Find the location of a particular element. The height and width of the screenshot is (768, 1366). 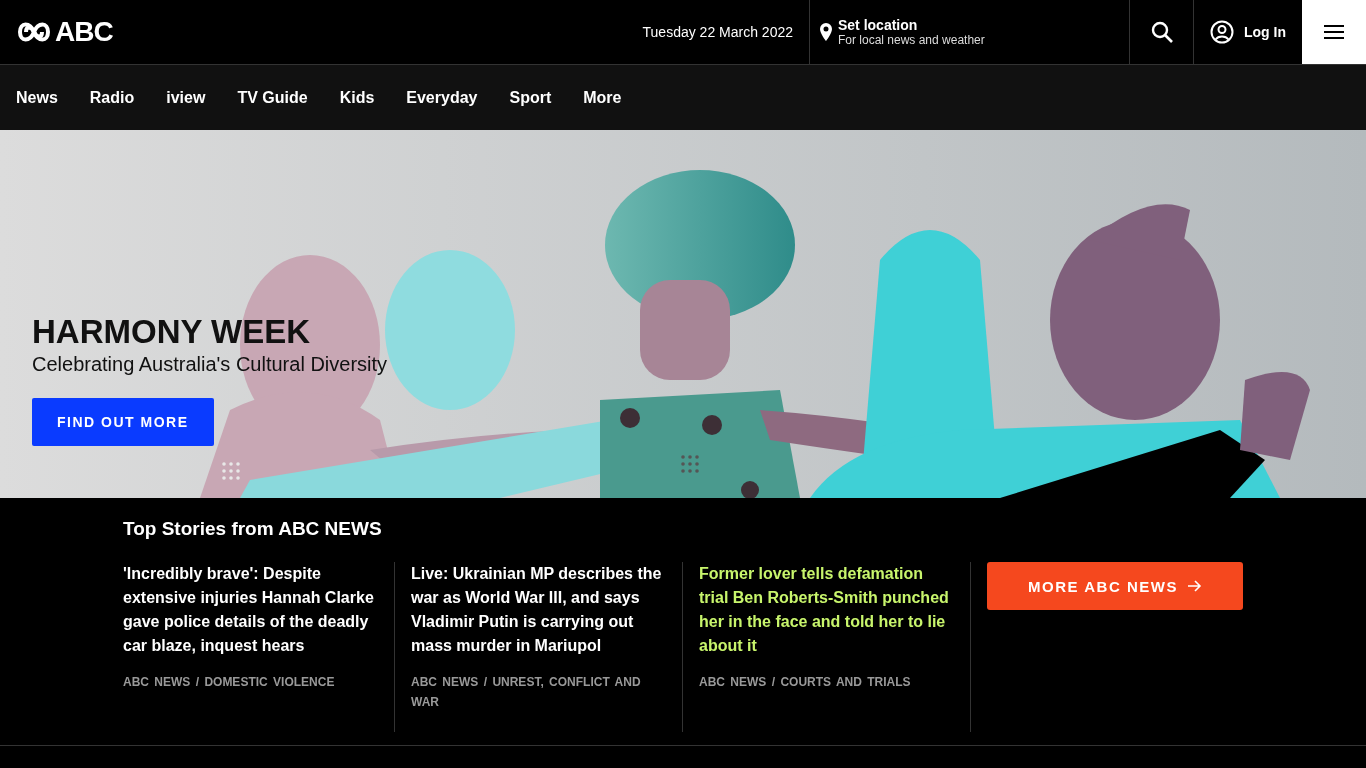

story-meta-text: ABC NEWS / UNREST, CONFLICT AND WAR is located at coordinates (526, 692).